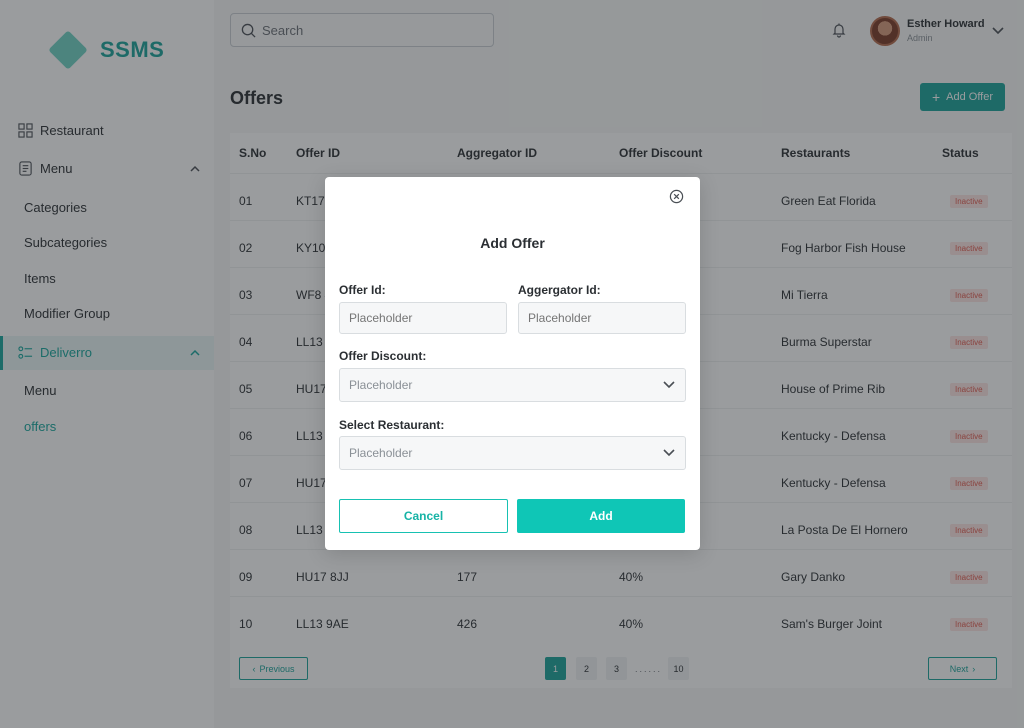  What do you see at coordinates (381, 385) in the screenshot?
I see `offer-discount-value: Placeholder` at bounding box center [381, 385].